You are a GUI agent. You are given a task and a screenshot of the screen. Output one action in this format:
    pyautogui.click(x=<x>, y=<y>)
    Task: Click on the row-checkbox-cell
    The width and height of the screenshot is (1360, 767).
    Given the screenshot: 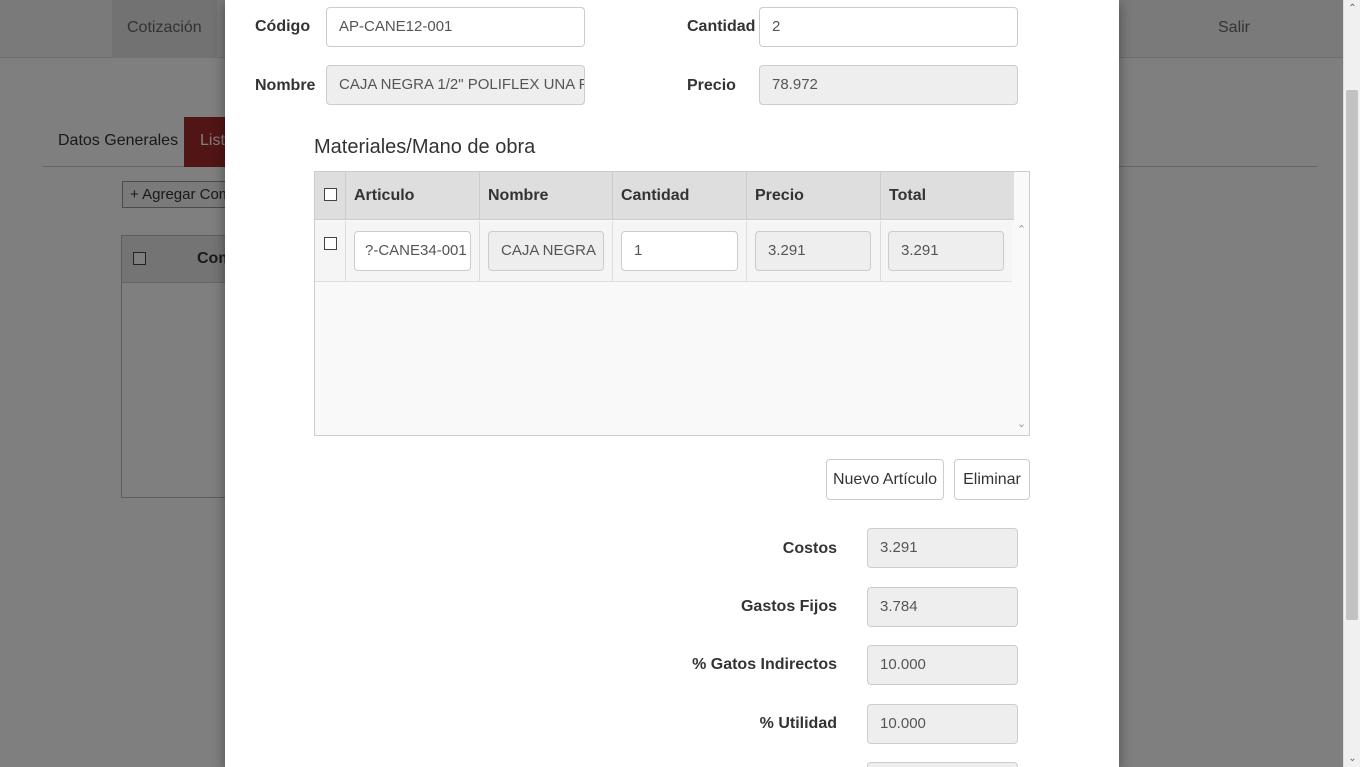 What is the action you would take?
    pyautogui.click(x=330, y=251)
    